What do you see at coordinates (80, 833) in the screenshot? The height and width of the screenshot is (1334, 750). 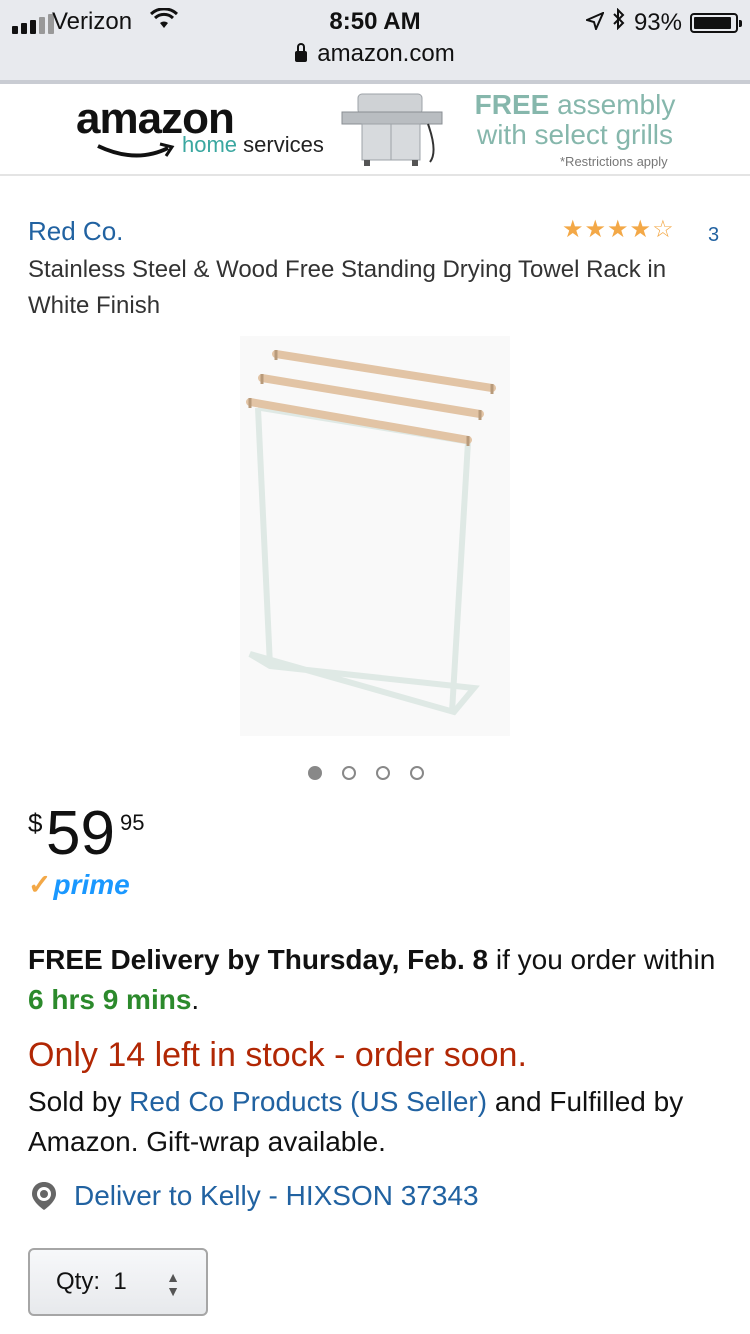 I see `price-whole: 59` at bounding box center [80, 833].